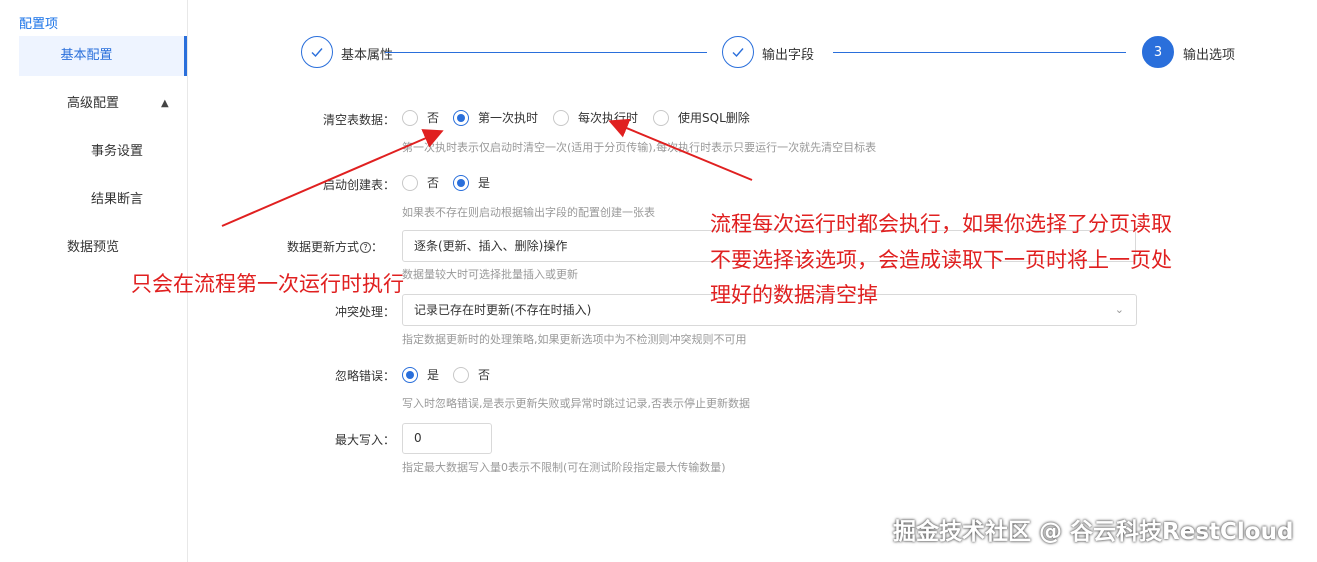 This screenshot has width=1317, height=562. I want to click on annotation-left: 只会在流程第一次运行时执行, so click(267, 284).